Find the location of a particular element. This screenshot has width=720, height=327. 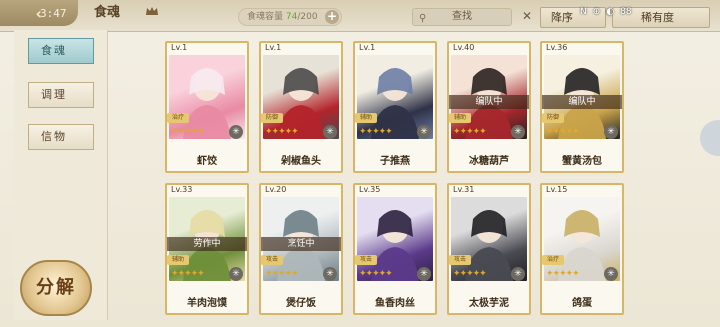

back-label: 3:47 is located at coordinates (53, 13).